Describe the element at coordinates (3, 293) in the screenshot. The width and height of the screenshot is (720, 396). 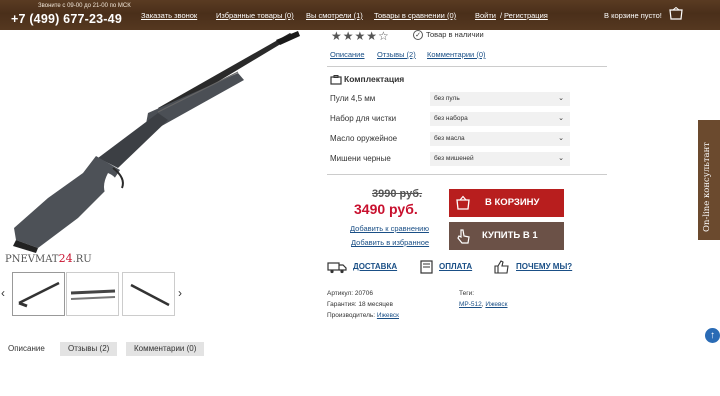
I see `gallery-prev-arrow: ‹` at that location.